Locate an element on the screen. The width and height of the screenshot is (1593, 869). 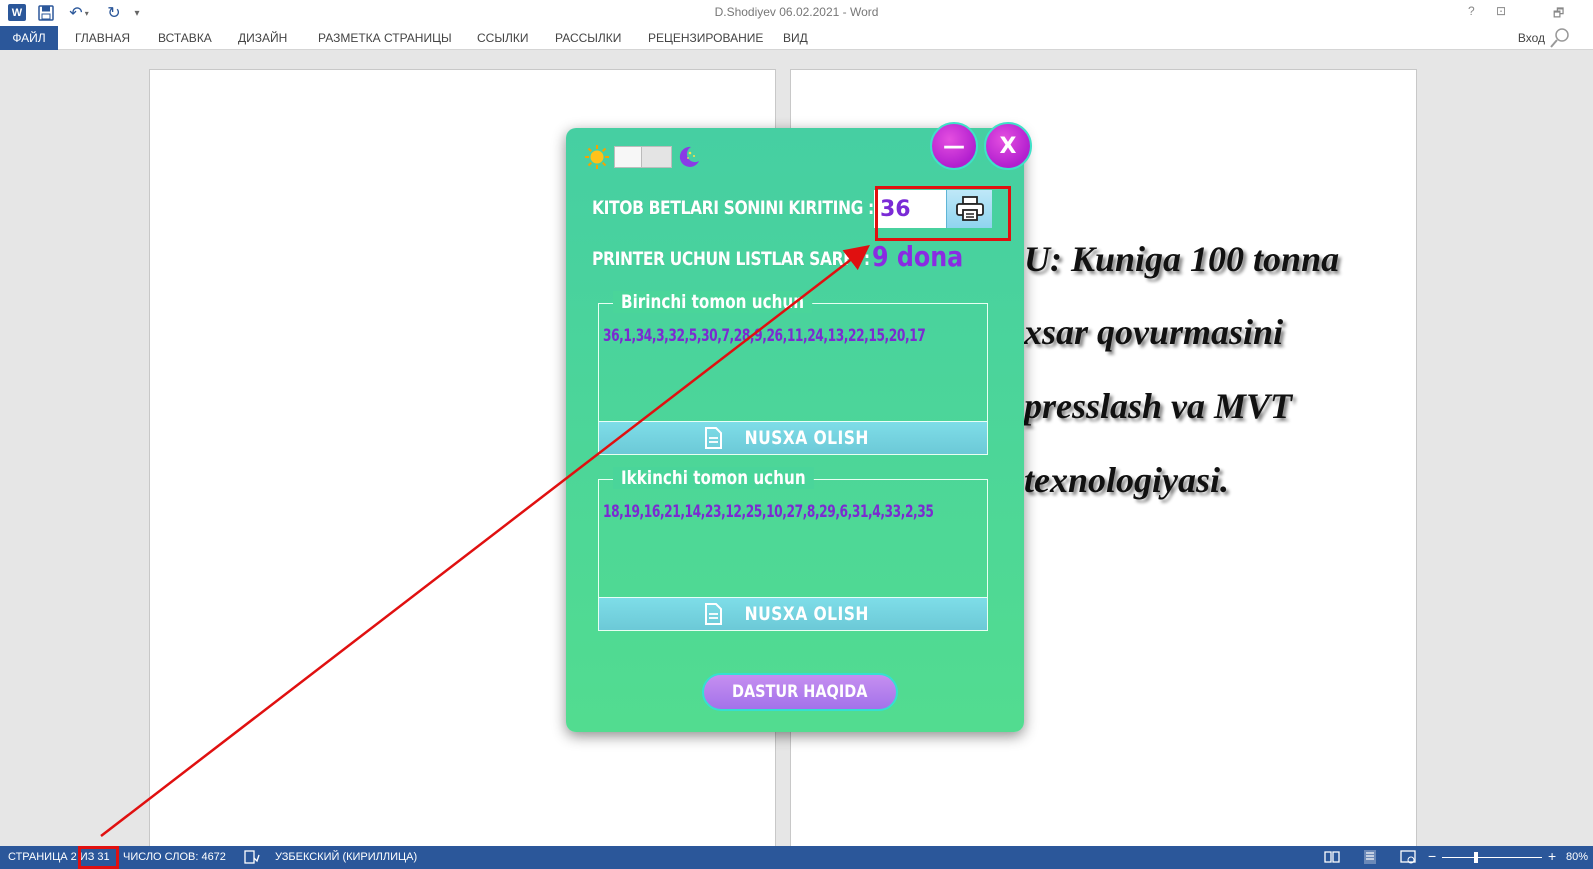
zoom-out-button: − is located at coordinates (1432, 856).